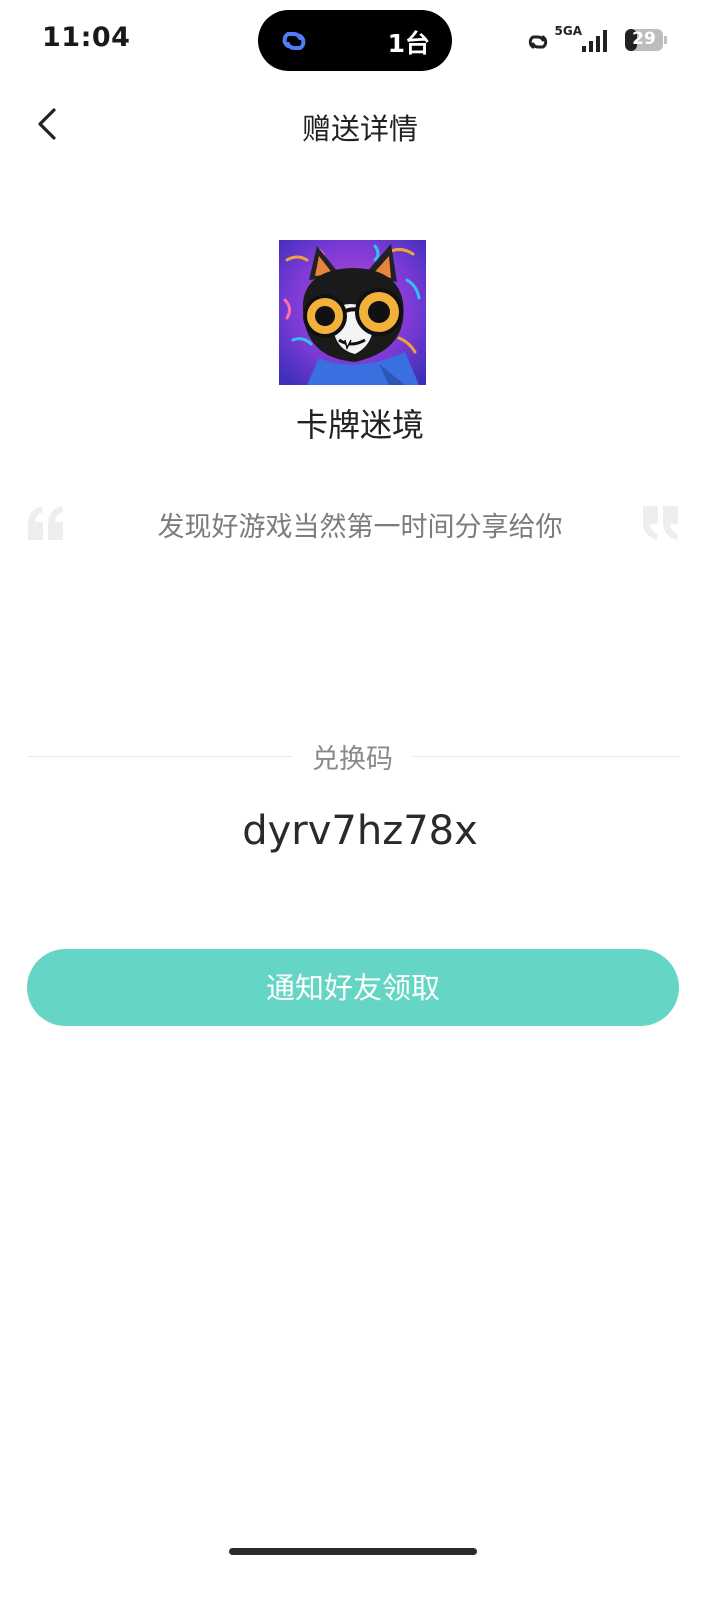  What do you see at coordinates (568, 31) in the screenshot?
I see `network-type: 5GA` at bounding box center [568, 31].